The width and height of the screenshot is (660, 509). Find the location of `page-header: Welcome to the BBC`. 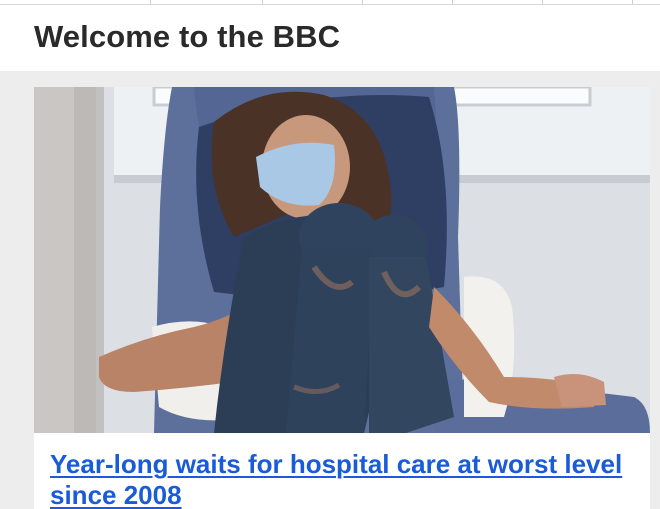

page-header: Welcome to the BBC is located at coordinates (330, 38).